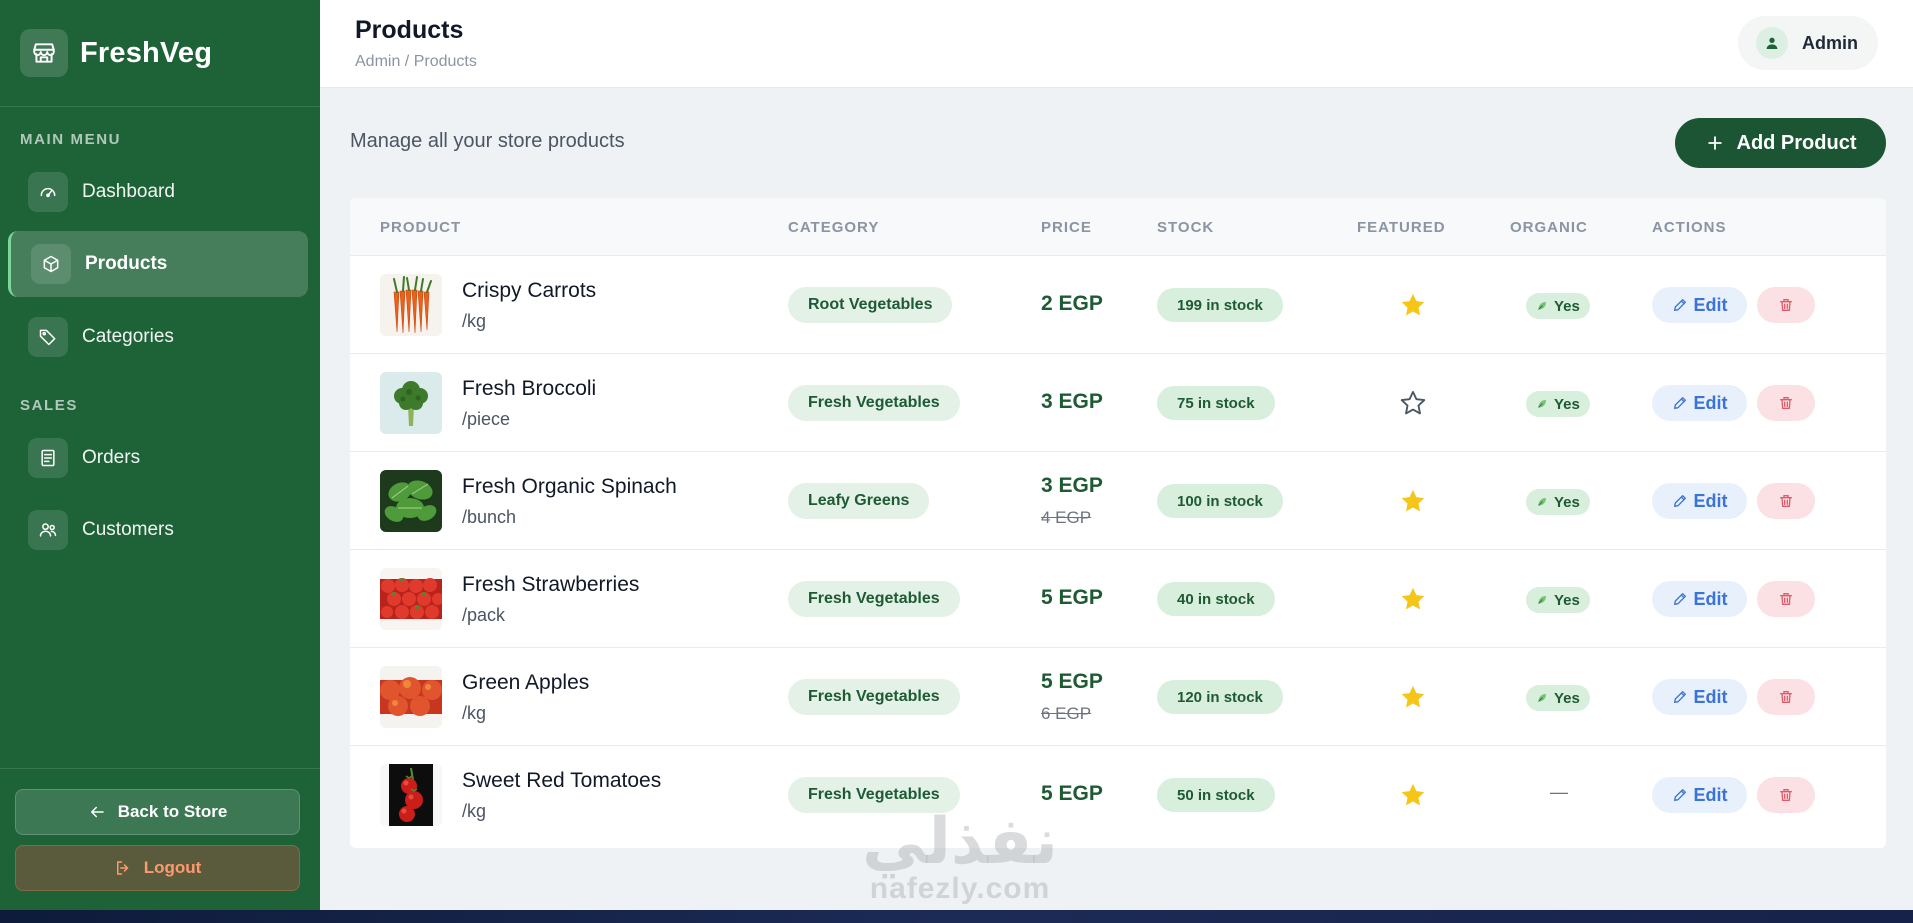  Describe the element at coordinates (421, 227) in the screenshot. I see `column-header-product: PRODUCT` at that location.